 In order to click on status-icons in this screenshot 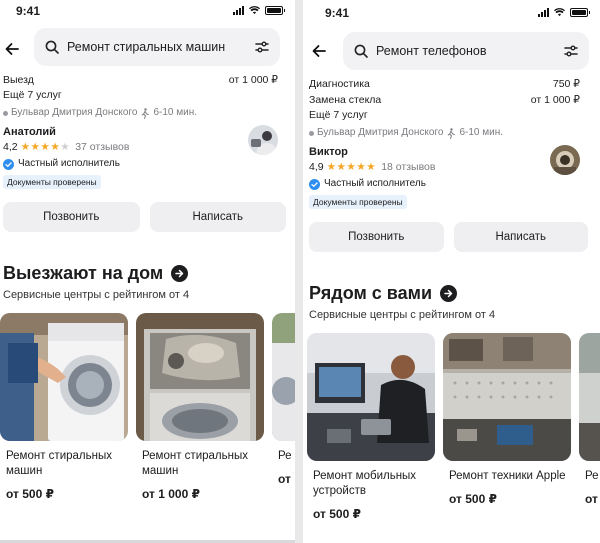, I will do `click(564, 12)`.